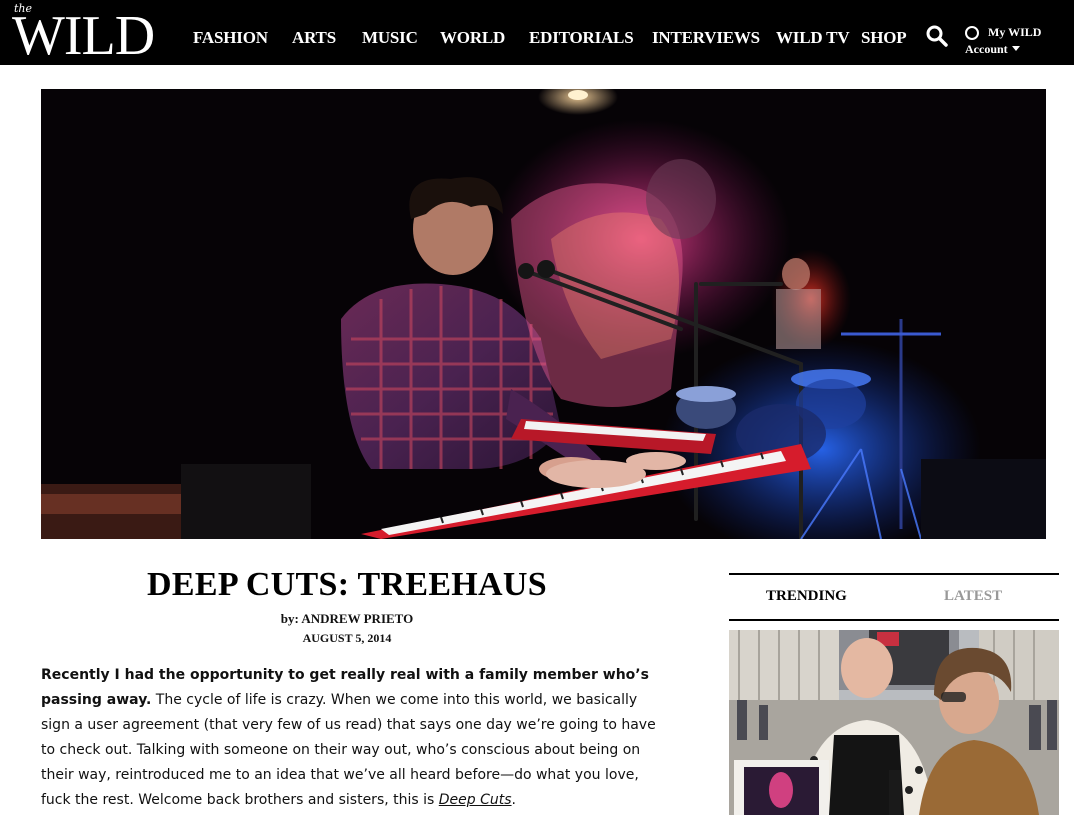 This screenshot has height=822, width=1074. Describe the element at coordinates (884, 38) in the screenshot. I see `nav-shop: SHOP` at that location.